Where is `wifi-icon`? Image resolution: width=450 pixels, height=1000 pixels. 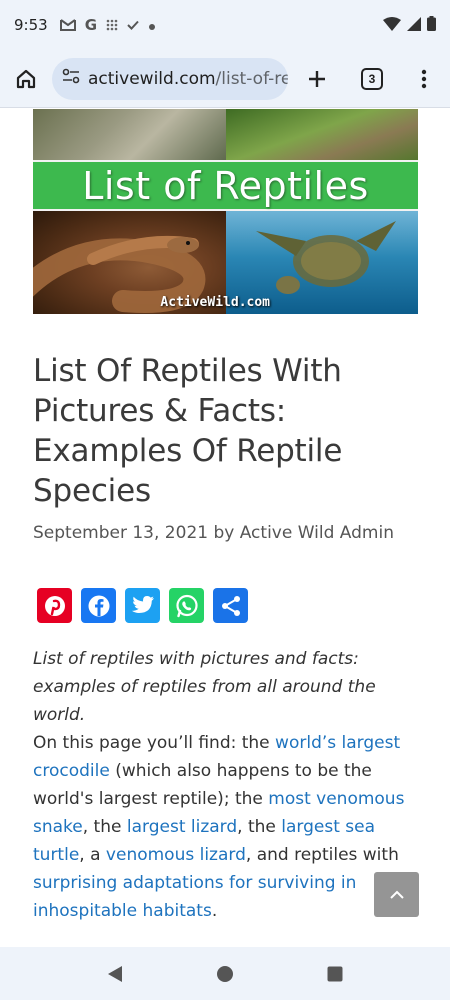 wifi-icon is located at coordinates (392, 25).